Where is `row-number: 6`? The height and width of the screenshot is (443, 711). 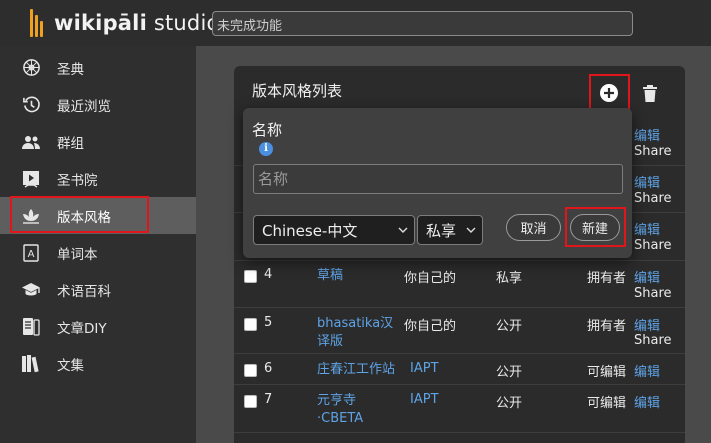
row-number: 6 is located at coordinates (268, 368).